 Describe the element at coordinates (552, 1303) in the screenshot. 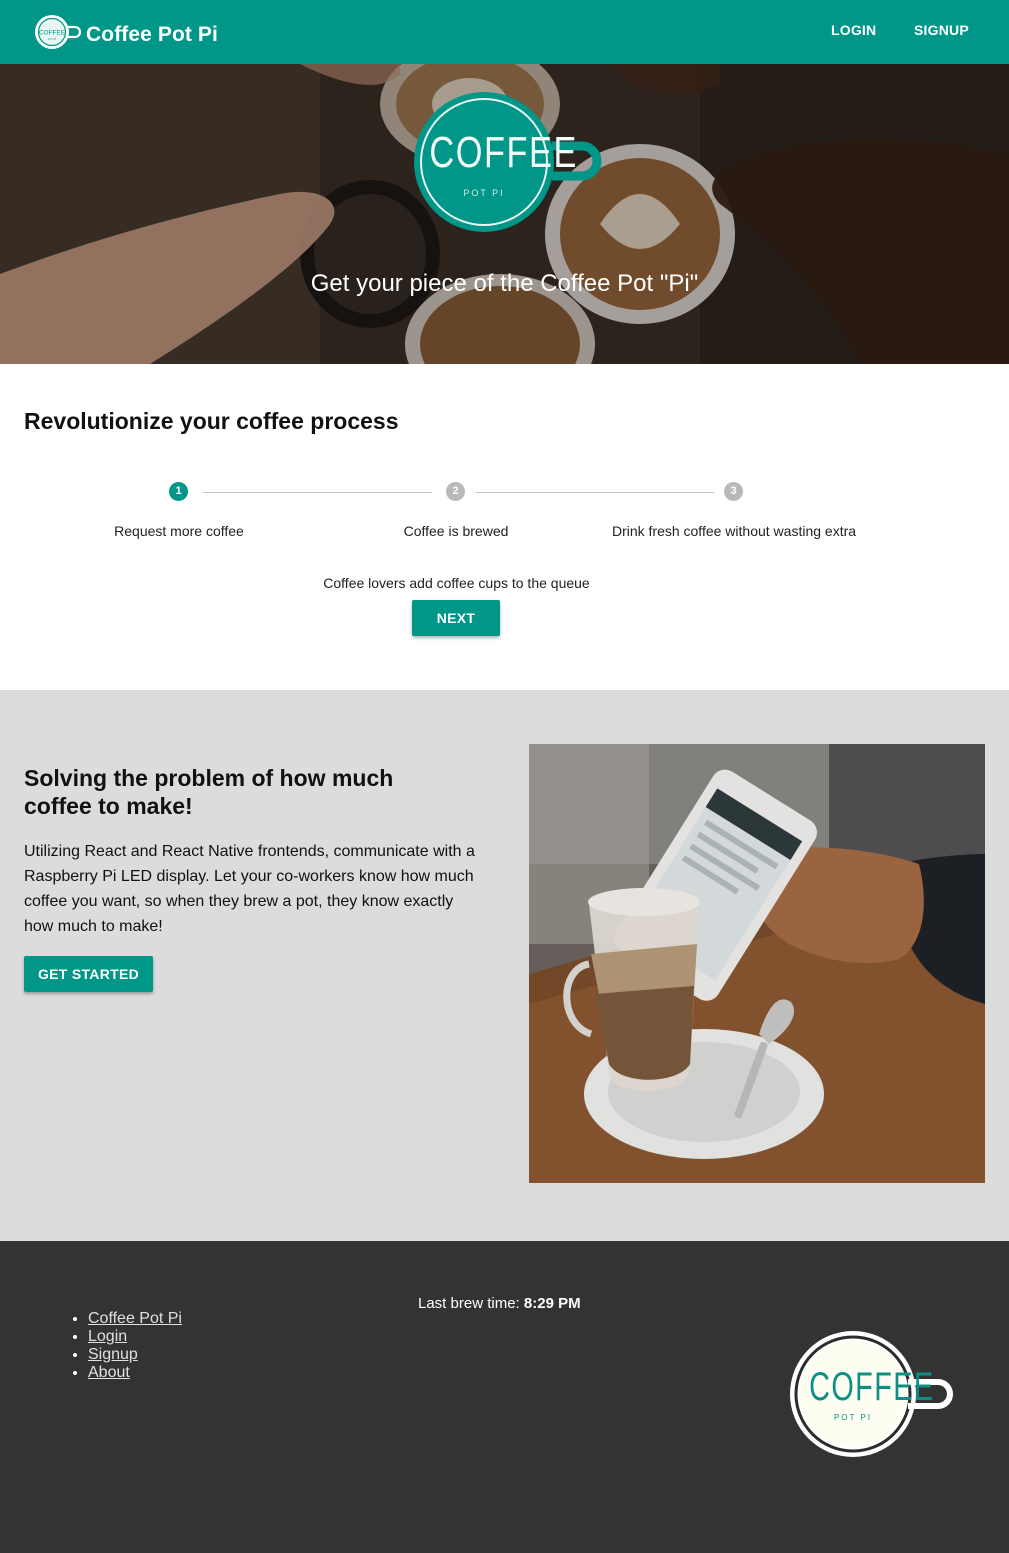

I see `last-brew-value: 8:29 PM` at that location.